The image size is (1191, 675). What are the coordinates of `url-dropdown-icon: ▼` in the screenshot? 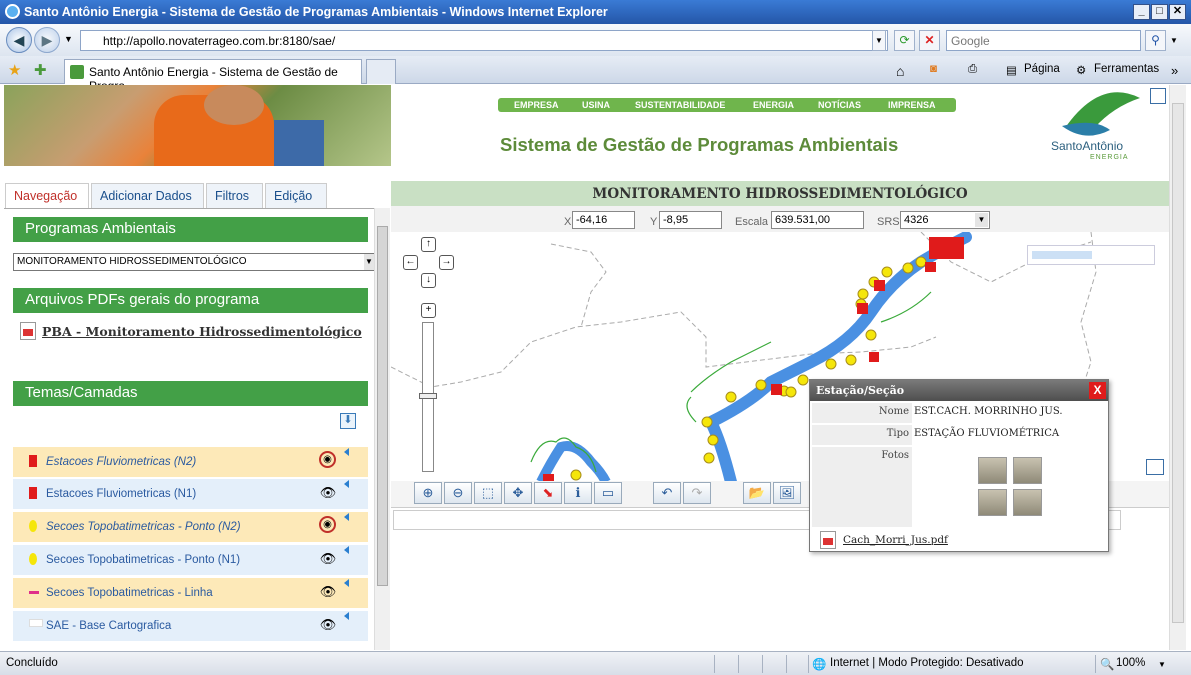 It's located at (879, 40).